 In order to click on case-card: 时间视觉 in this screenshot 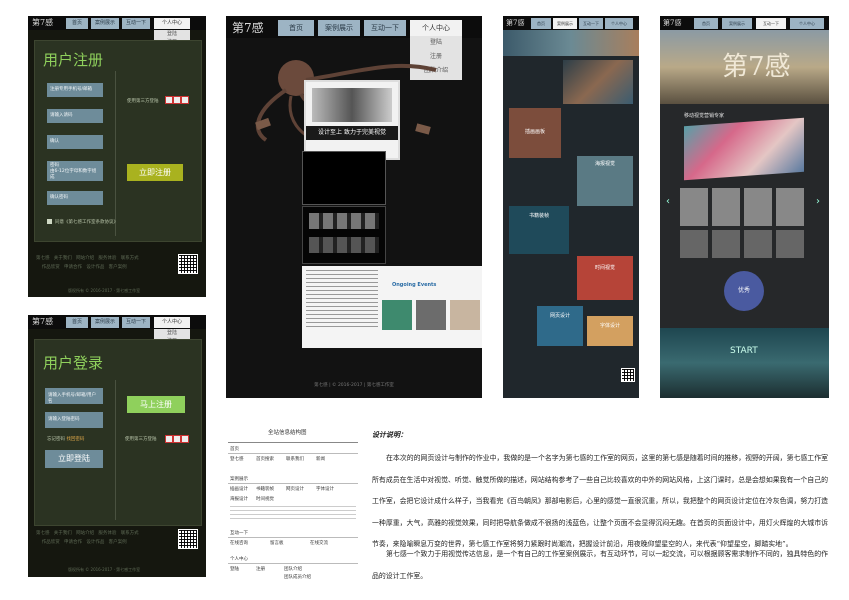, I will do `click(605, 278)`.